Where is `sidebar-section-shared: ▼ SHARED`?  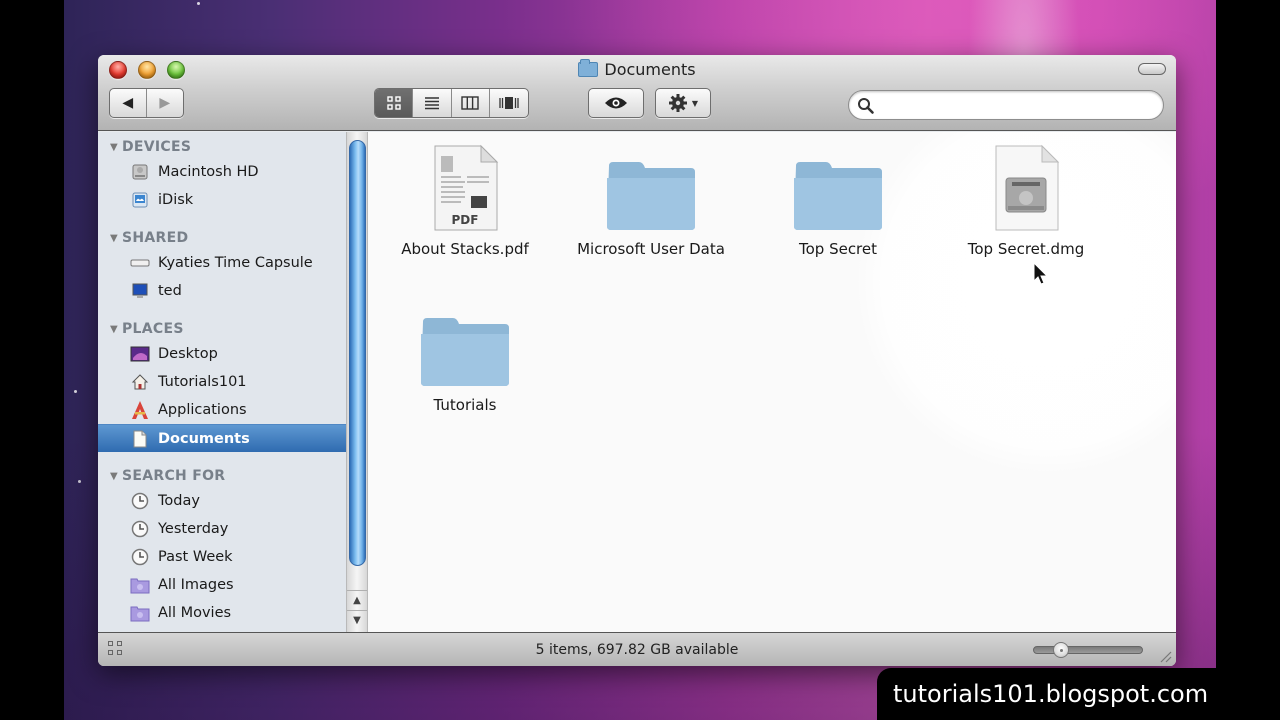
sidebar-section-shared: ▼ SHARED is located at coordinates (149, 238).